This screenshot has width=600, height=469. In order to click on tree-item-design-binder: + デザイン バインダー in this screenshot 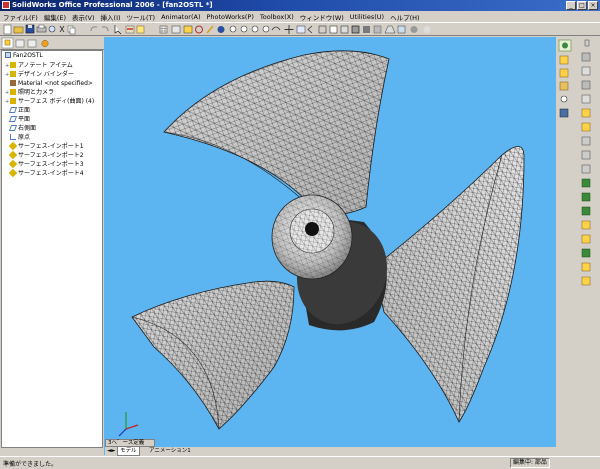, I will do `click(39, 75)`.